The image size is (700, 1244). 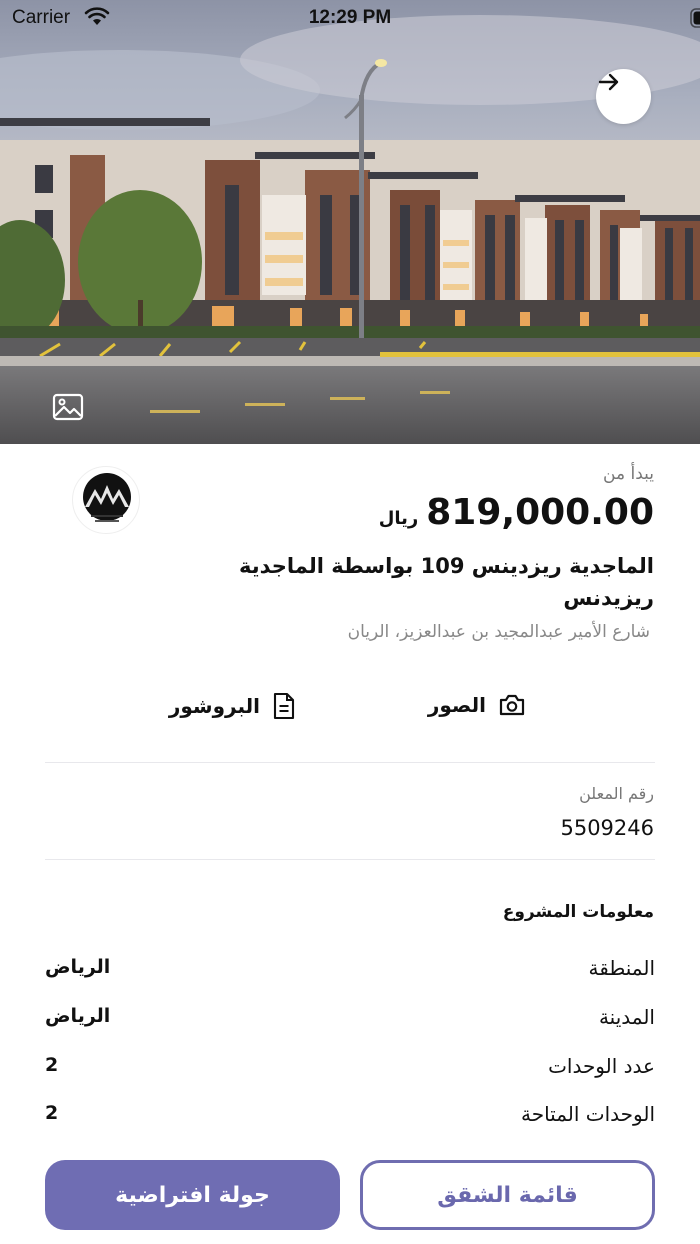 I want to click on image-icon, so click(x=68, y=407).